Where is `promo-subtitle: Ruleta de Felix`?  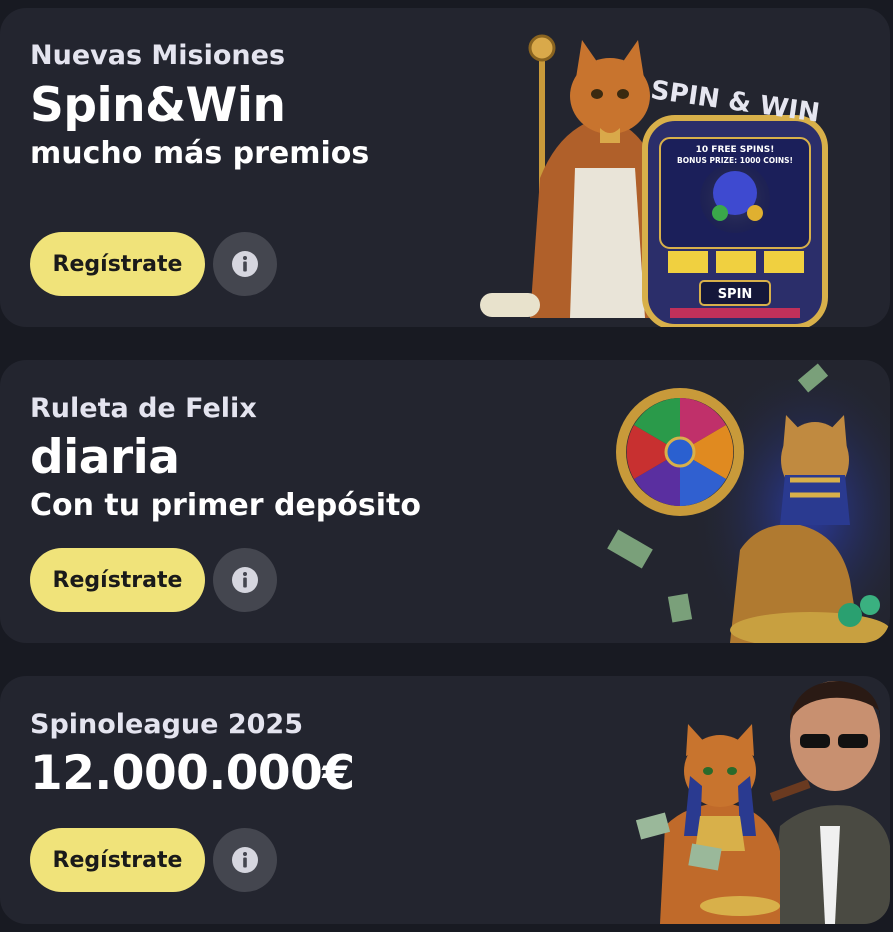
promo-subtitle: Ruleta de Felix is located at coordinates (143, 408).